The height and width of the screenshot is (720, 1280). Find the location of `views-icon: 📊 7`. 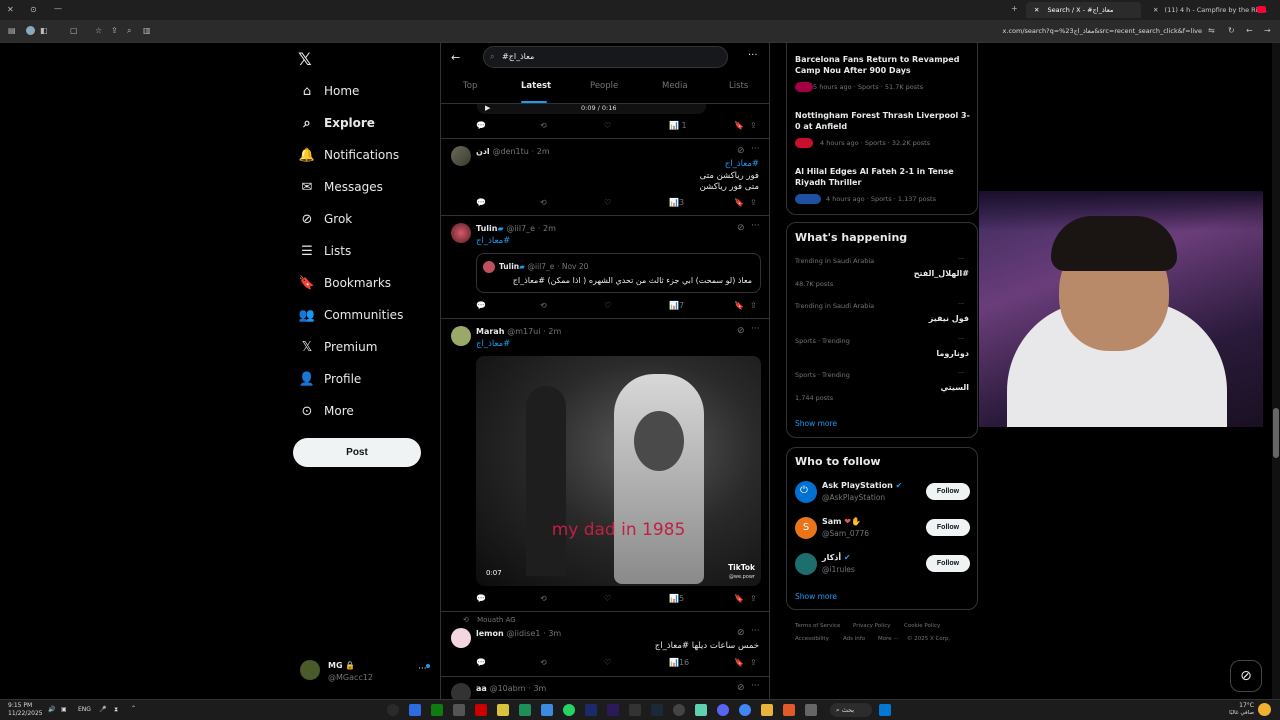

views-icon: 📊 7 is located at coordinates (676, 305).